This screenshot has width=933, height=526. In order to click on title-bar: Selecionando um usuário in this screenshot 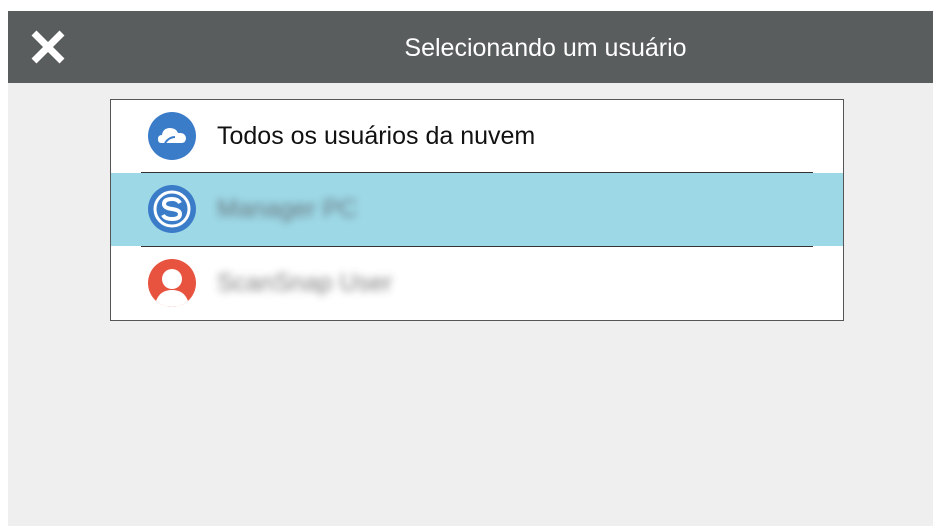, I will do `click(470, 47)`.